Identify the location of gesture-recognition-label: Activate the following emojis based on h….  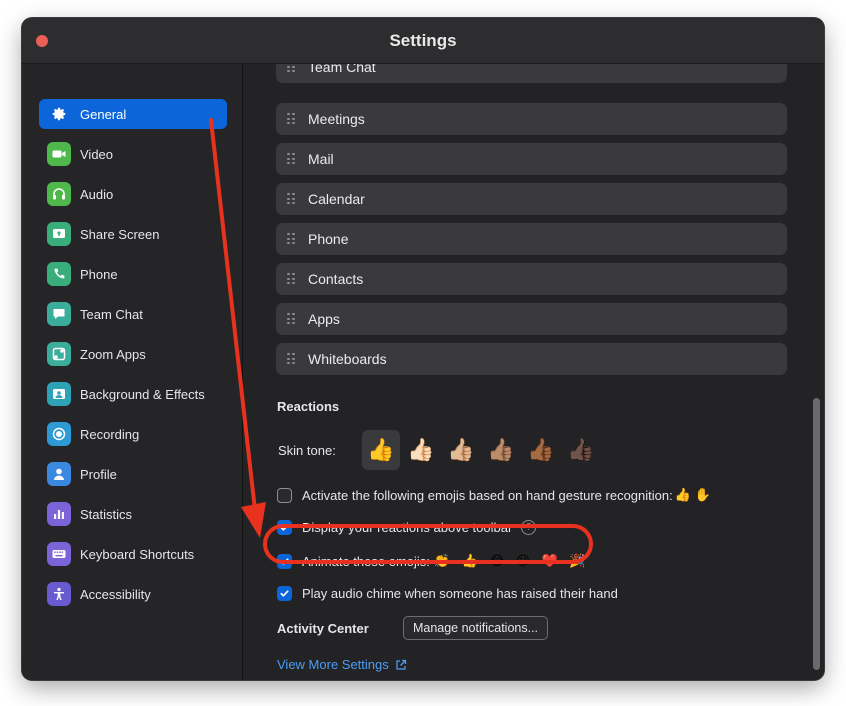
(487, 495).